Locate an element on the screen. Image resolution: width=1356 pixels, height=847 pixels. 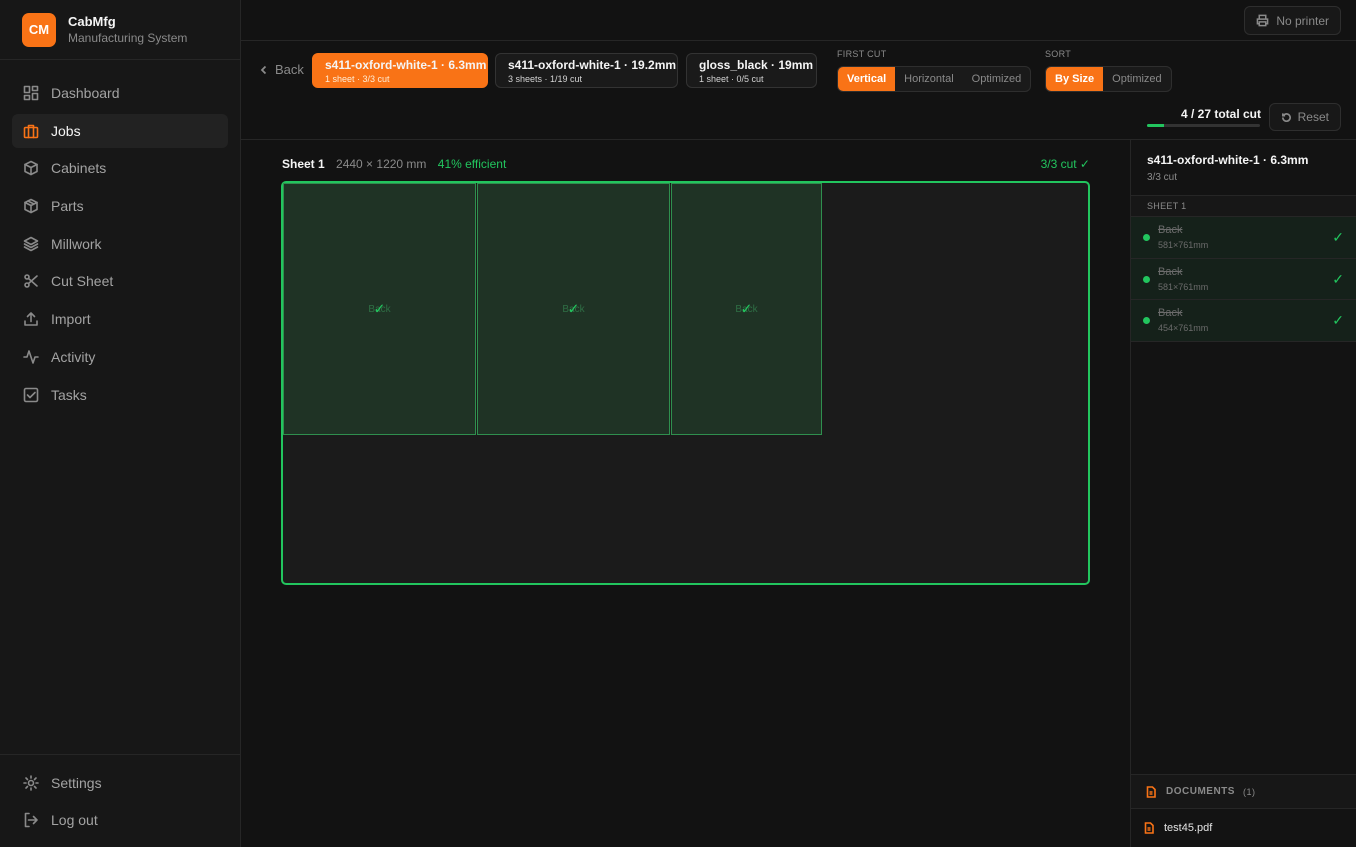
topbar: No printer is located at coordinates (798, 20).